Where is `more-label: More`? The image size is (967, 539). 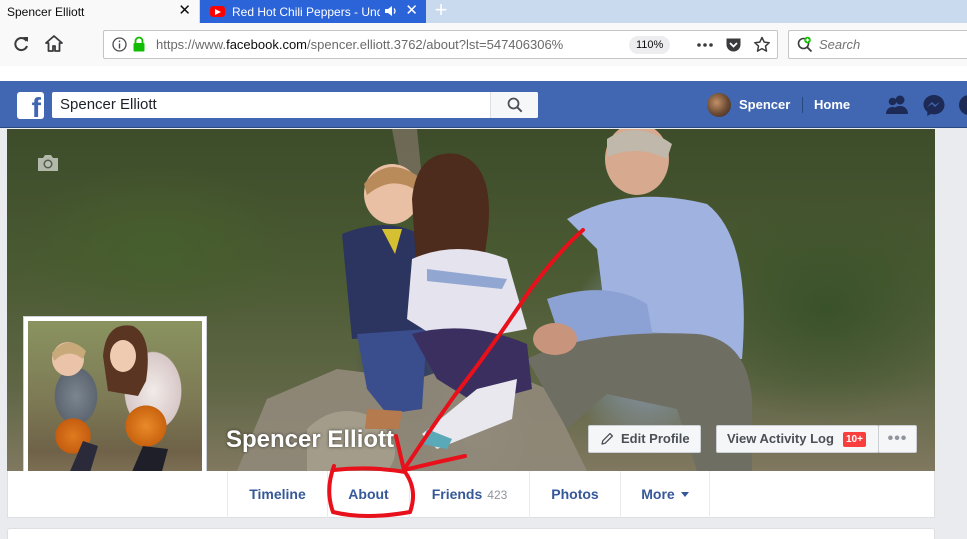 more-label: More is located at coordinates (658, 494).